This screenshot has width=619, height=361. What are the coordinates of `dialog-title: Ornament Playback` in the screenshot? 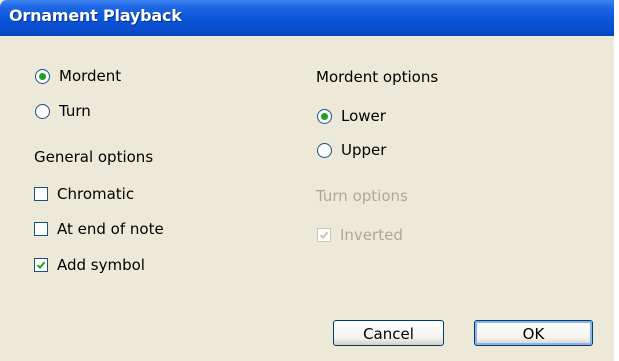 It's located at (95, 15).